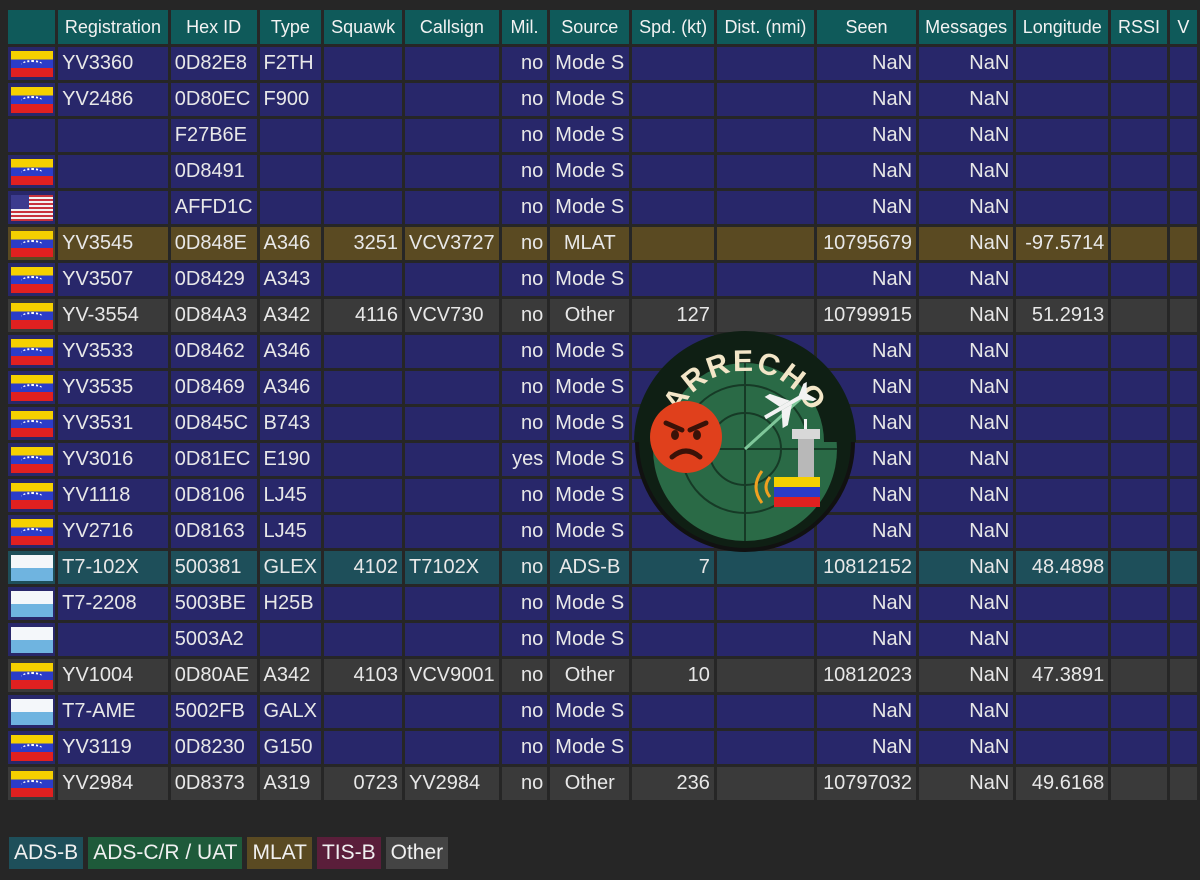 The height and width of the screenshot is (880, 1200). Describe the element at coordinates (363, 27) in the screenshot. I see `column-header-squawk: Squawk` at that location.